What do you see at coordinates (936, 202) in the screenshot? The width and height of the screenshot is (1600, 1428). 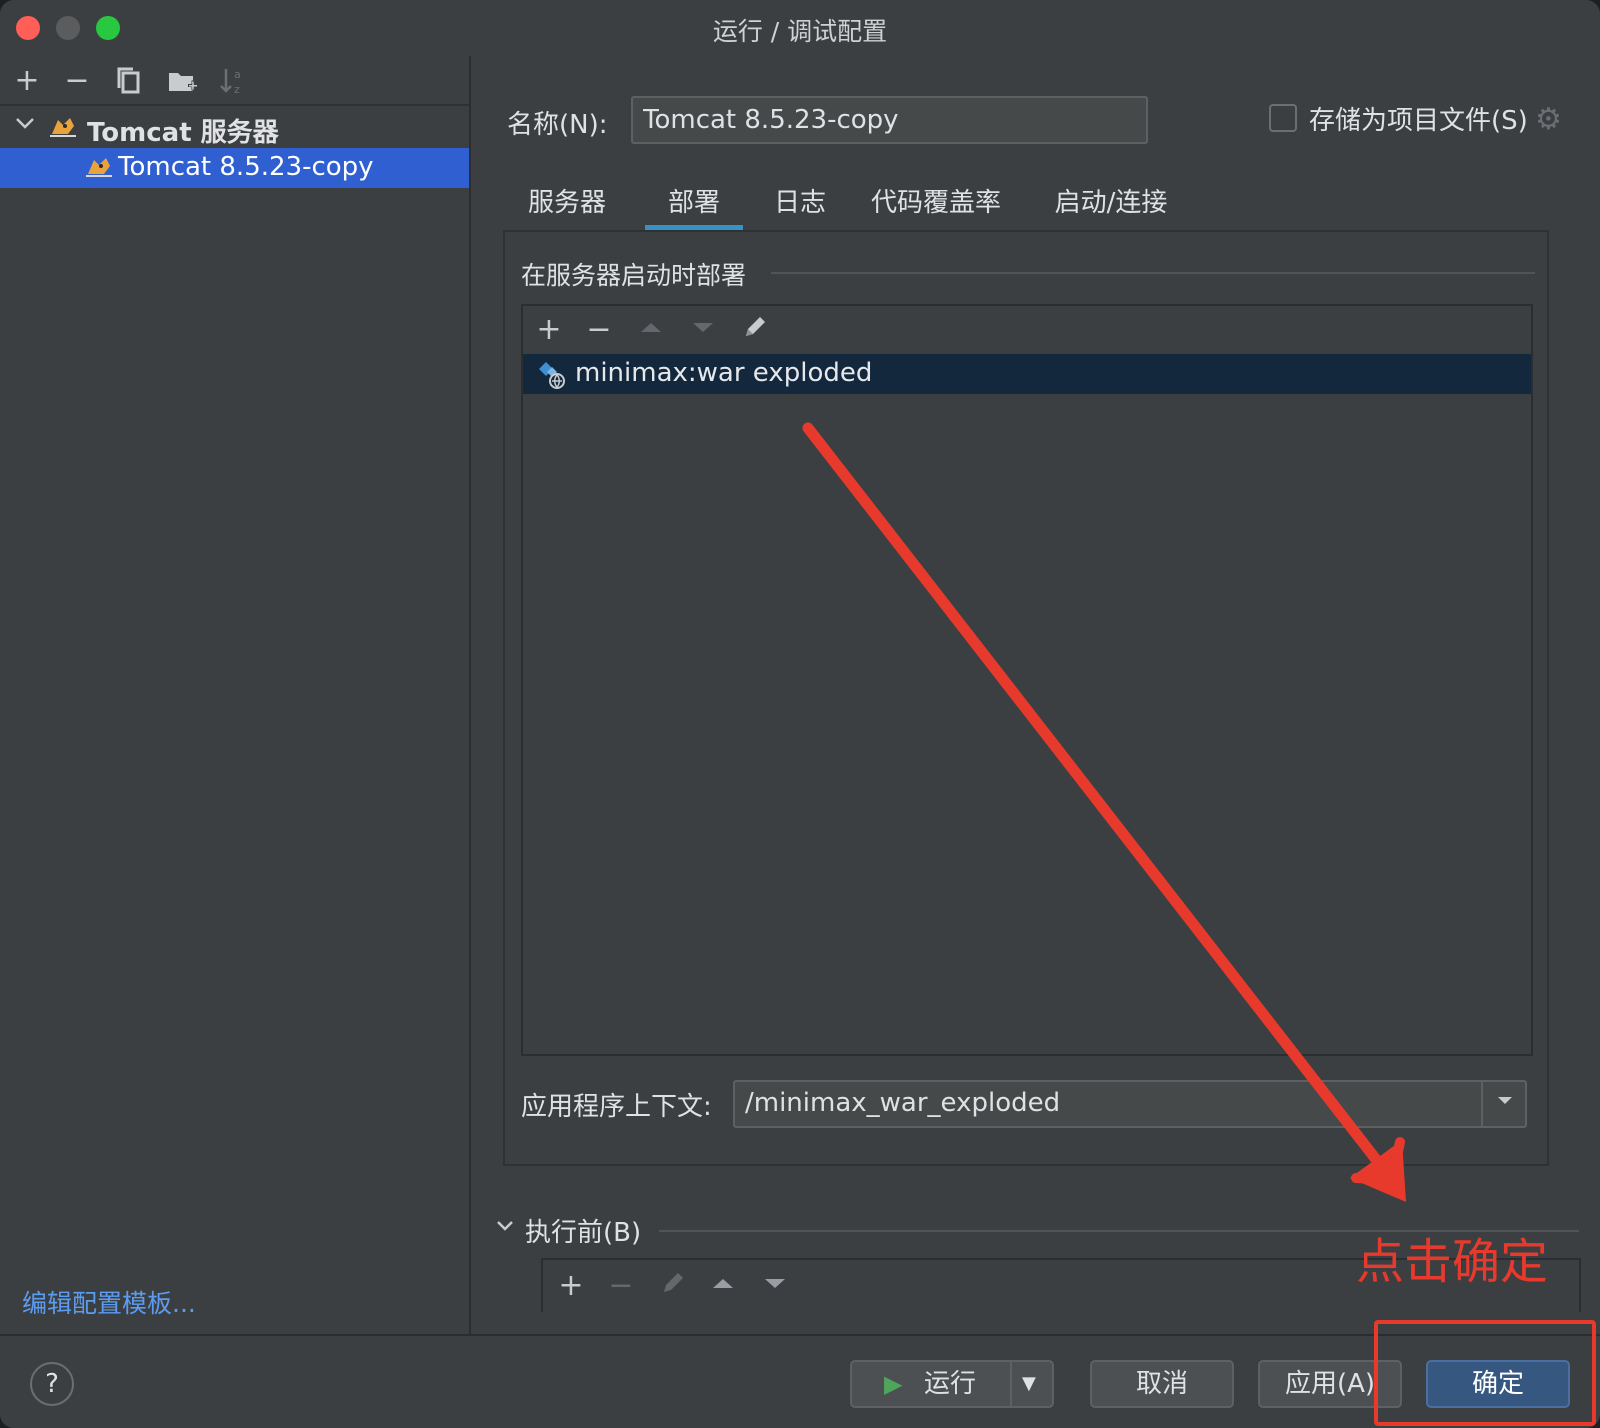 I see `tab-code-coverage: 代码覆盖率` at bounding box center [936, 202].